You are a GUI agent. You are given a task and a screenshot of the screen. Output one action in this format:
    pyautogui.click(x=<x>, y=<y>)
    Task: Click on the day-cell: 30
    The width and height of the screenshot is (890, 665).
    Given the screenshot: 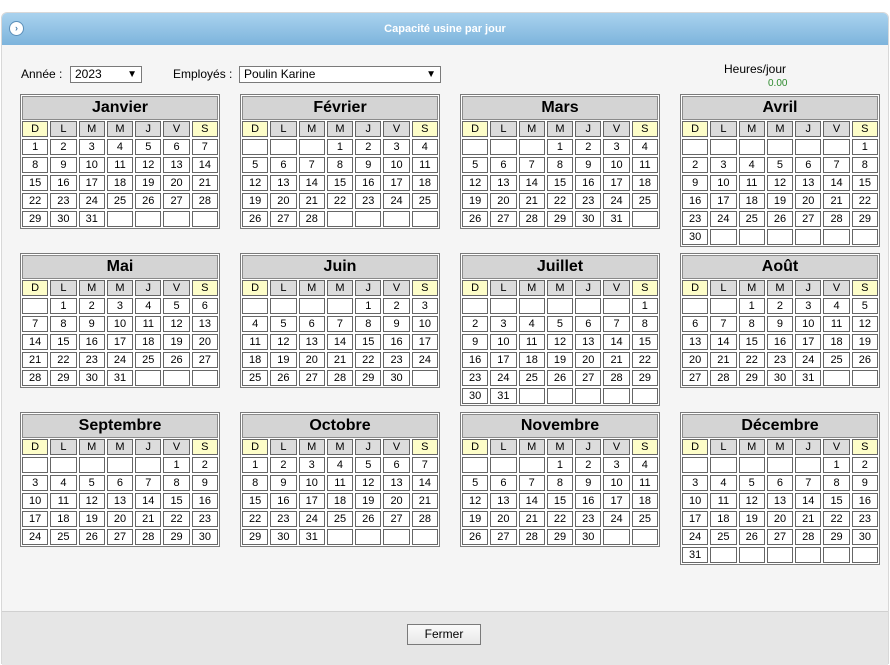 What is the action you would take?
    pyautogui.click(x=63, y=219)
    